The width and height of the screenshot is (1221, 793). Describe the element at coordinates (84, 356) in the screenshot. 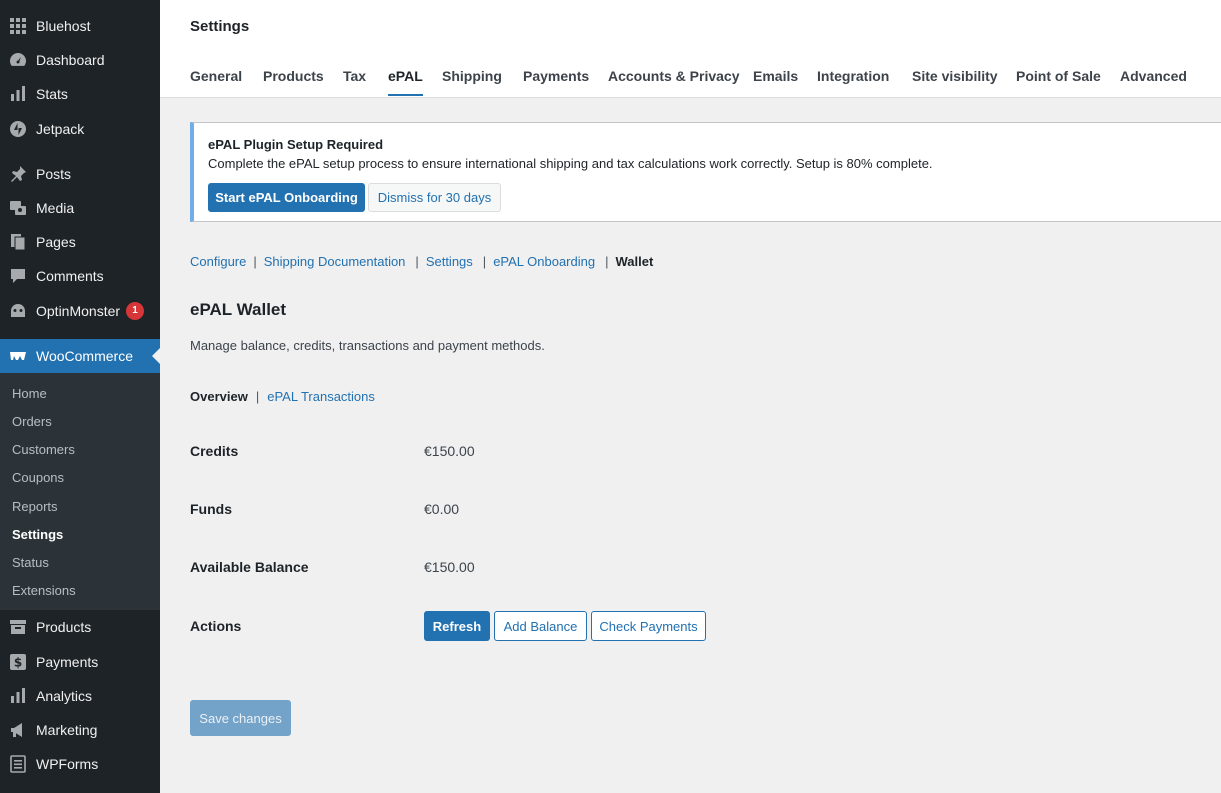

I see `sidebar-item-label: WooCommerce` at that location.